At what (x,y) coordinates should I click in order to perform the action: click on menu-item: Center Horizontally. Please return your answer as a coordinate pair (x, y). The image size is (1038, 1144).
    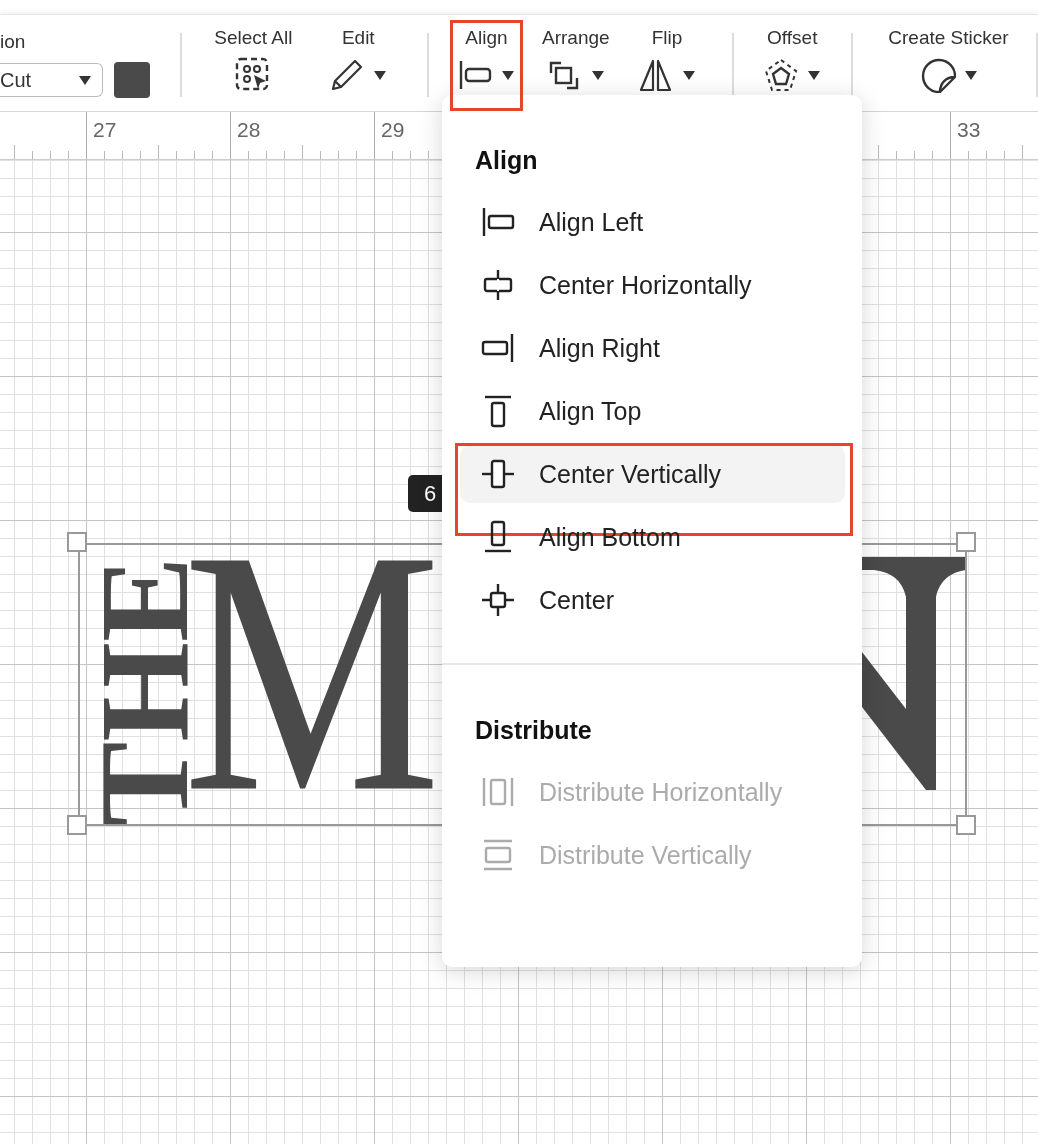
    Looking at the image, I should click on (652, 285).